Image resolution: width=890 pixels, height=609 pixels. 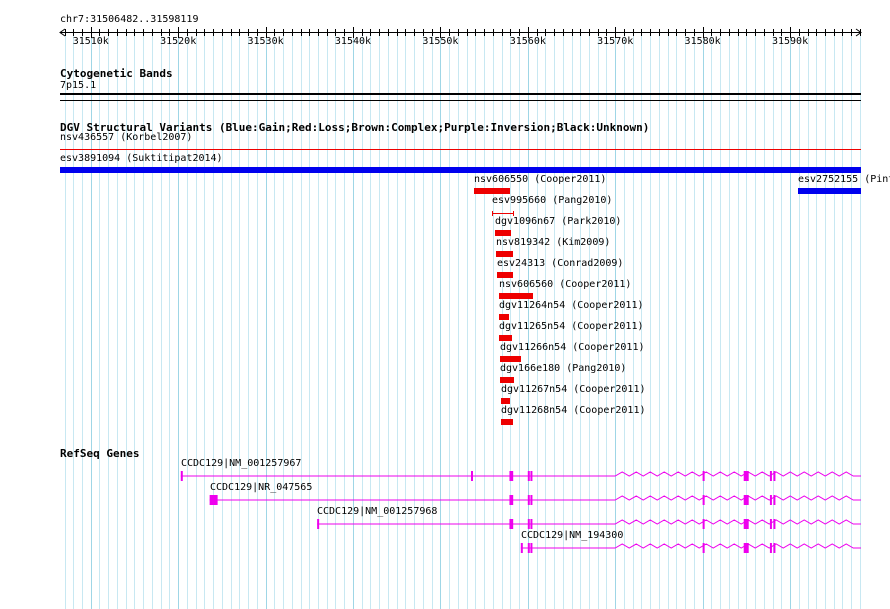 I want to click on ruler-tick-label: 31590k, so click(x=790, y=41).